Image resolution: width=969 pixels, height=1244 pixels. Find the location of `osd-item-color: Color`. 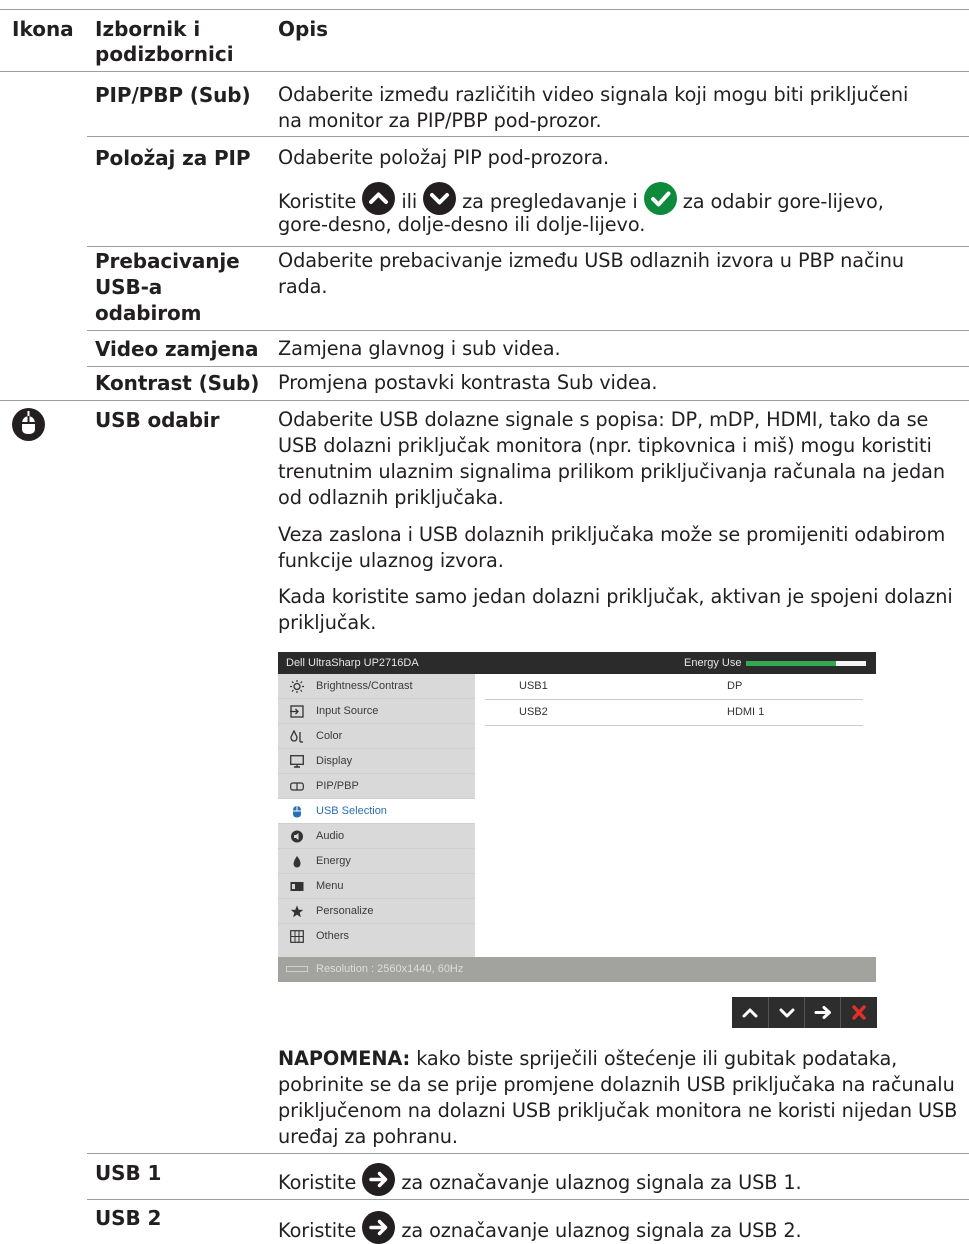

osd-item-color: Color is located at coordinates (376, 736).